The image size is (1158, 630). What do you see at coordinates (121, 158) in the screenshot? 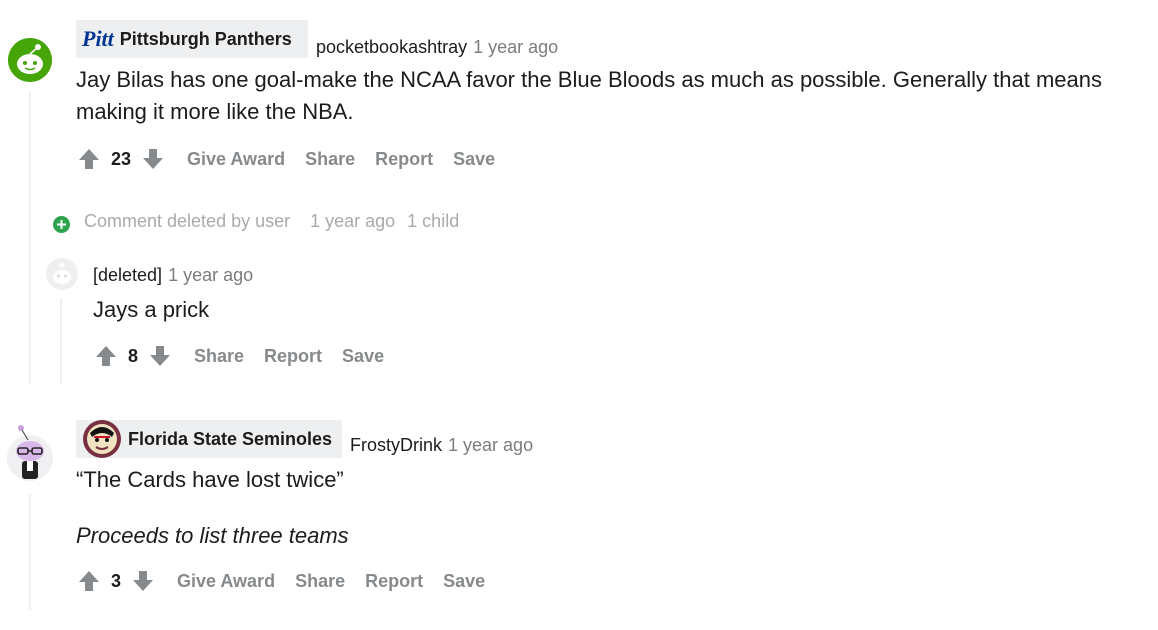
I see `vote-score: 23` at bounding box center [121, 158].